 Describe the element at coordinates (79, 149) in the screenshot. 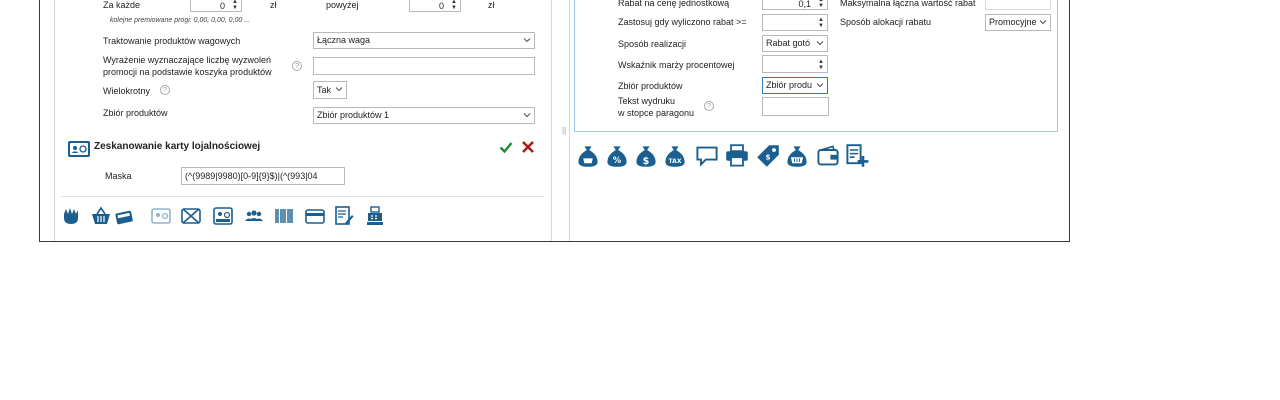

I see `loyalty-card-icon` at that location.